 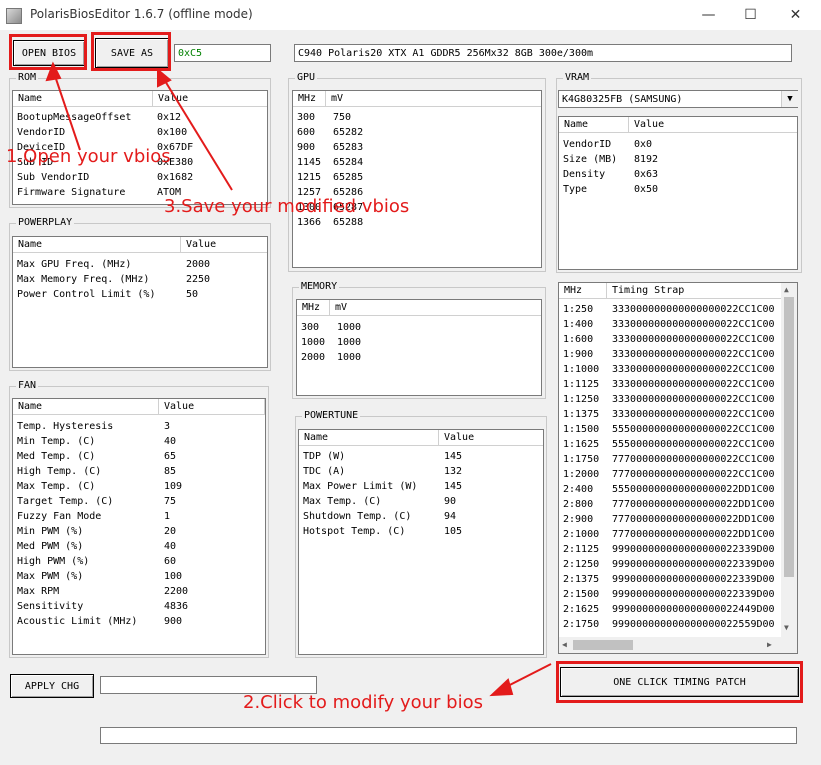 I want to click on arrow-open-line, so click(x=66, y=110).